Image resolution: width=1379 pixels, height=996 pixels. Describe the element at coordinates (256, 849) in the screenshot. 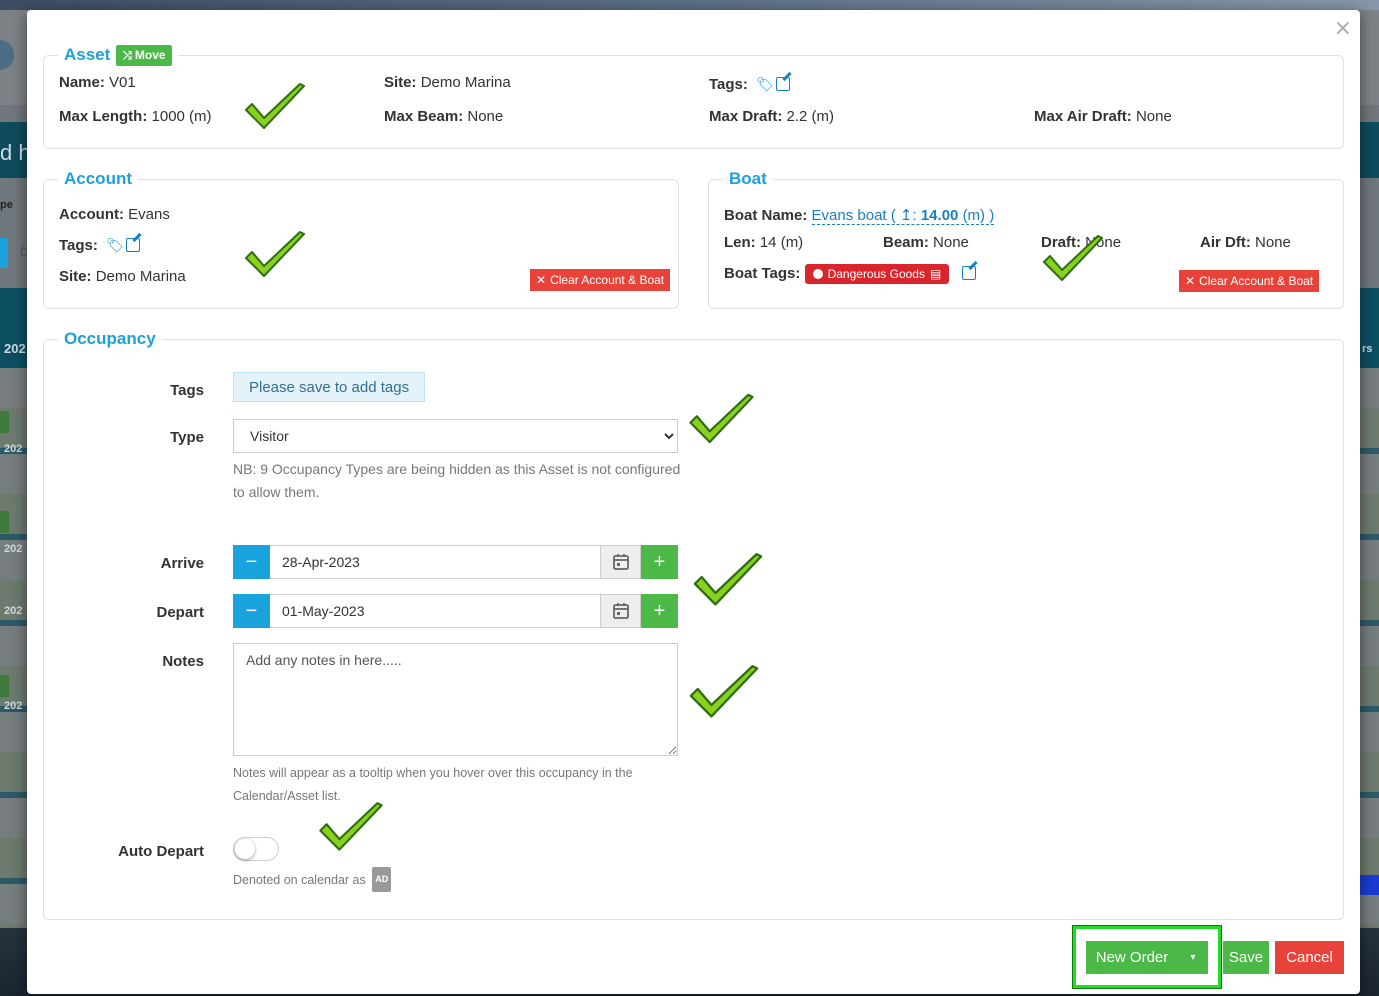

I see `auto-depart-toggle` at that location.